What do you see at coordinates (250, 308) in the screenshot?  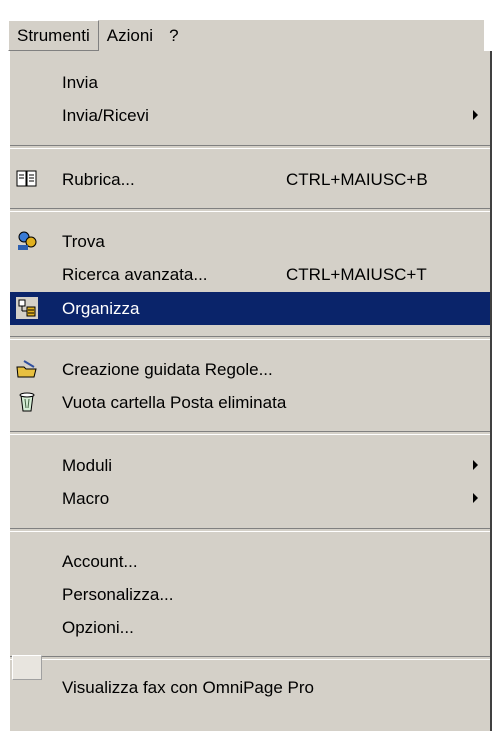 I see `menu-item-organizza: Organizza` at bounding box center [250, 308].